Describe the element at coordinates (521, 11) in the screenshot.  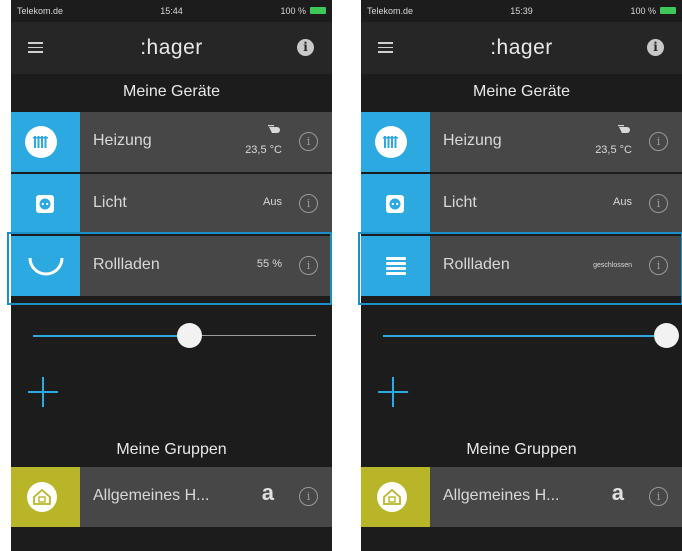
I see `status-bar: Telekom.de 15:39 100 %` at that location.